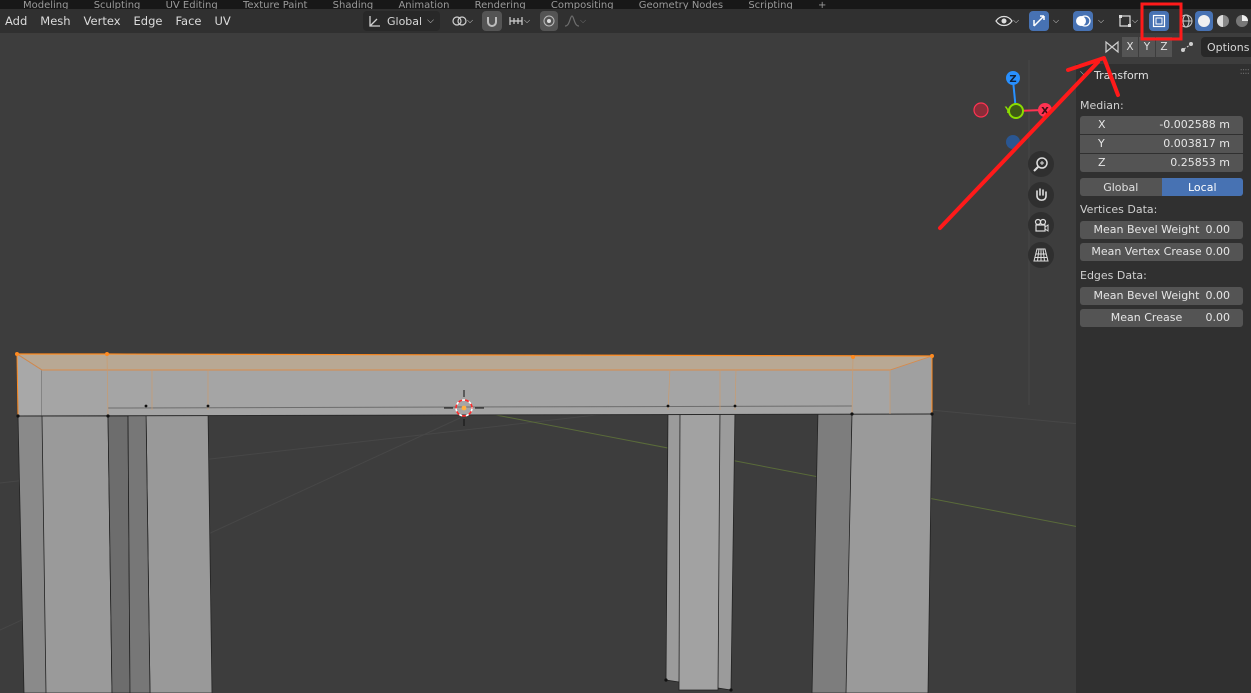 The image size is (1251, 693). What do you see at coordinates (1008, 111) in the screenshot?
I see `gizmo-y-label: Y` at bounding box center [1008, 111].